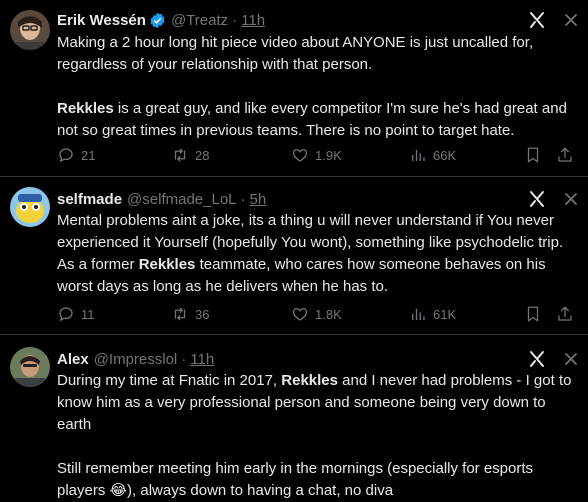 This screenshot has width=588, height=502. What do you see at coordinates (136, 359) in the screenshot?
I see `author-handle: @Impresslol` at bounding box center [136, 359].